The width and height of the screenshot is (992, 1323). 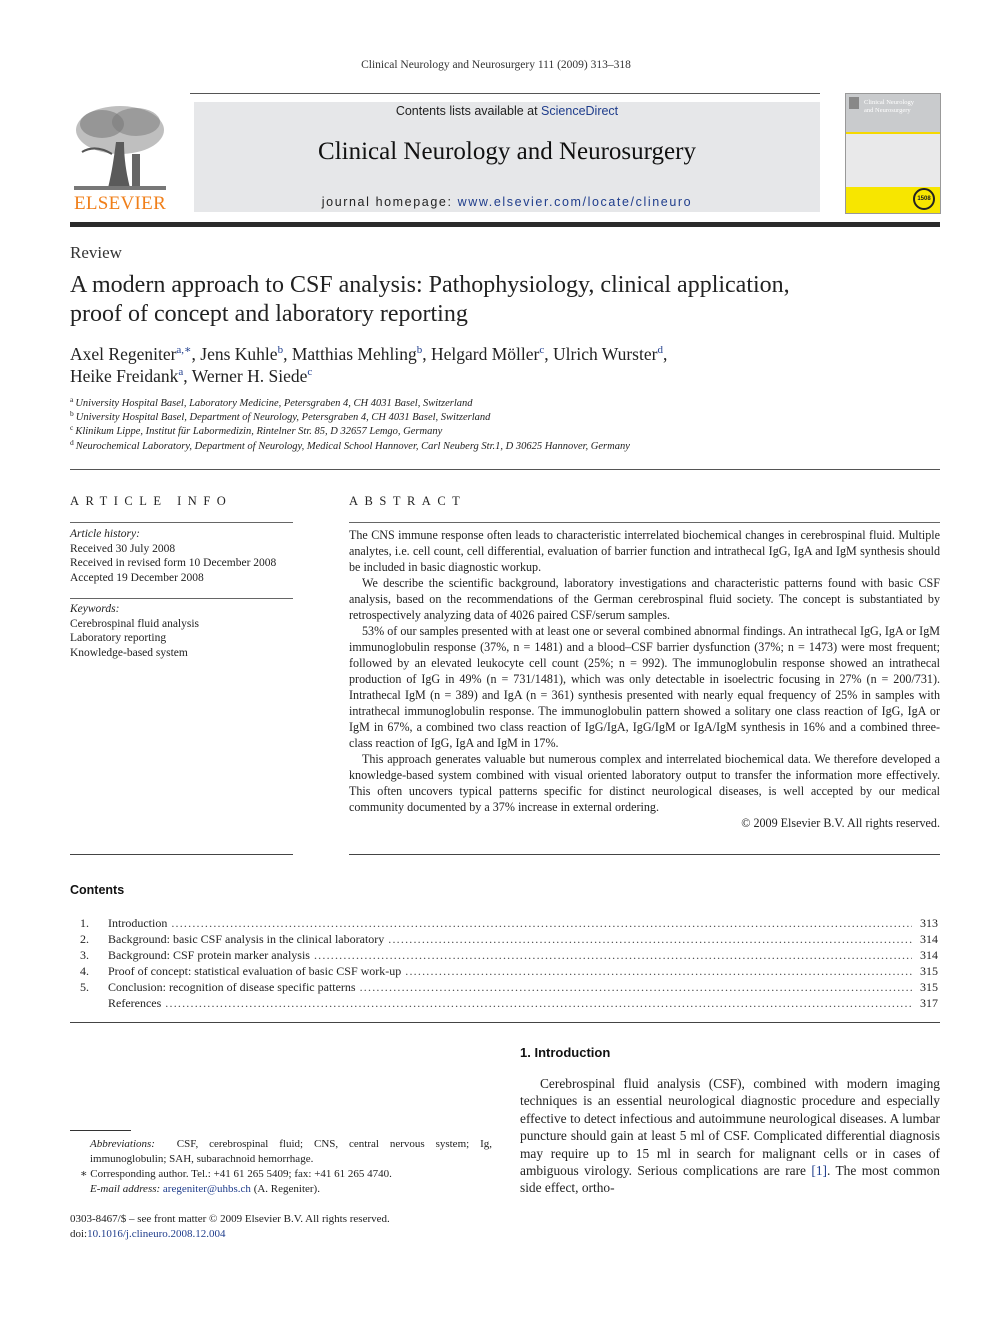 What do you see at coordinates (507, 151) in the screenshot?
I see `journal-title: Clinical Neurology and Neurosurgery` at bounding box center [507, 151].